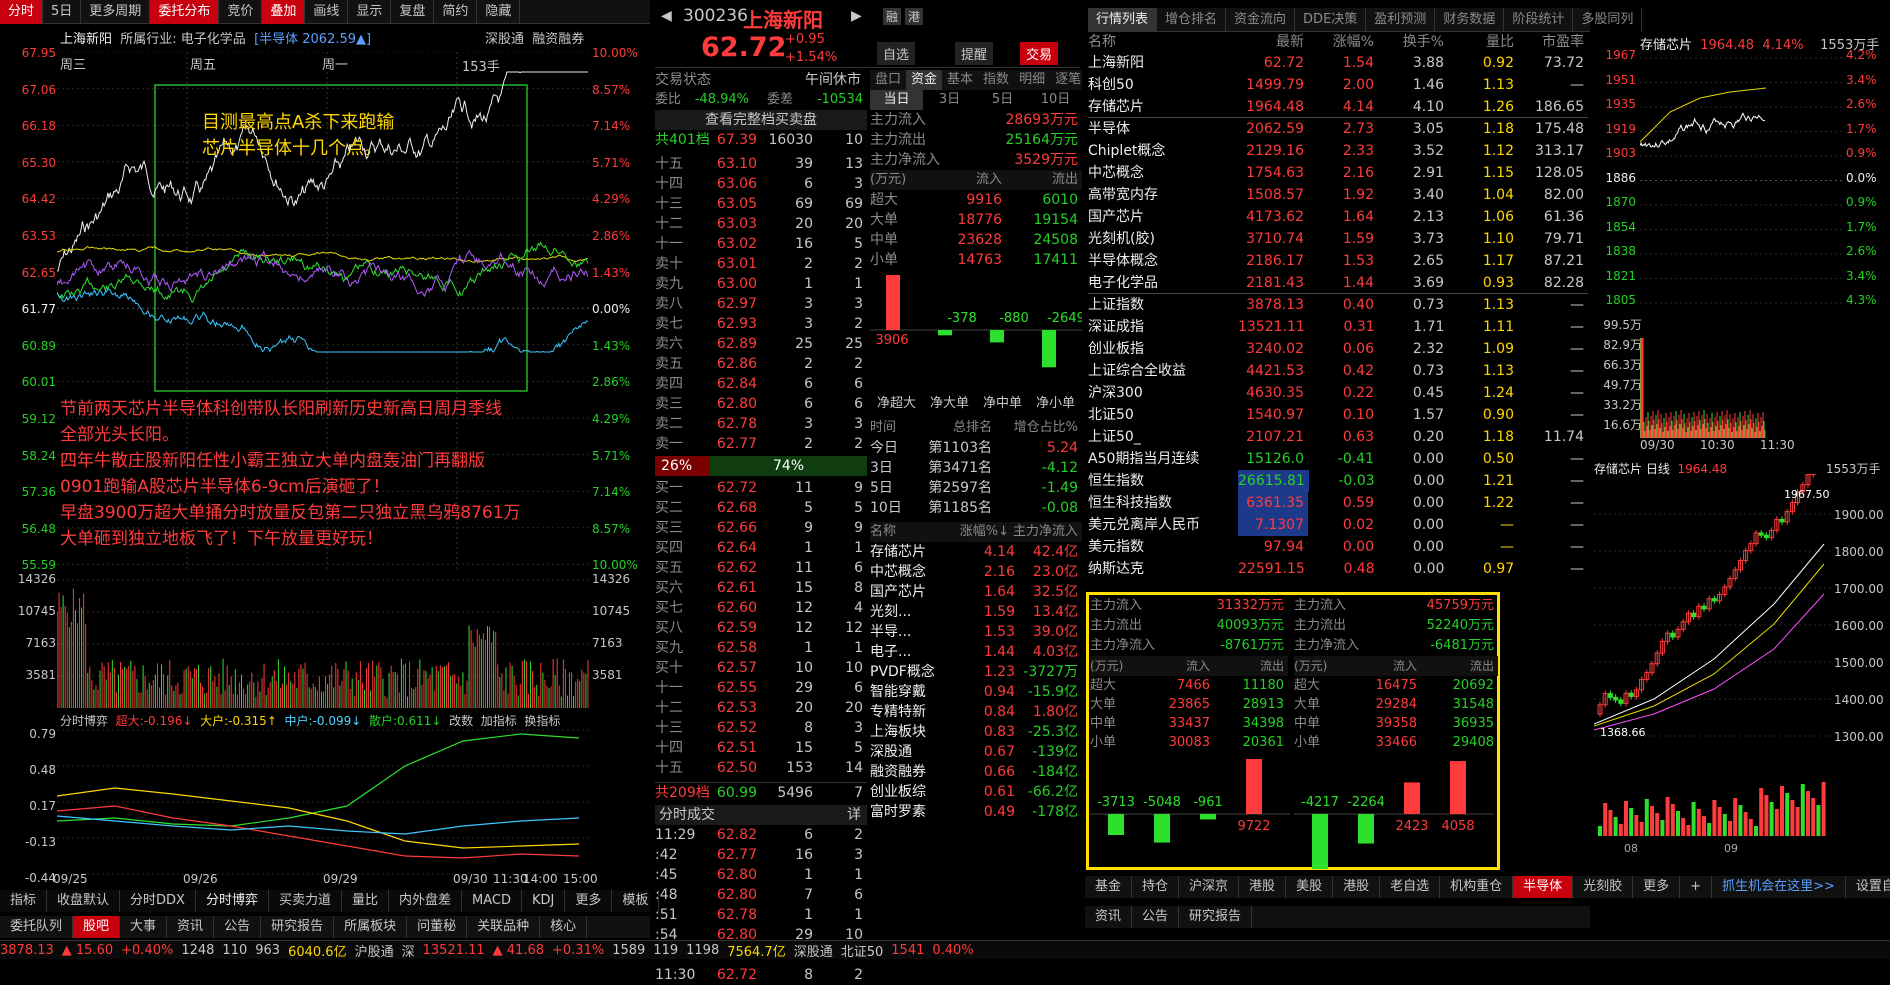  I want to click on sector-row: 中芯概念 2.16 23.0亿, so click(976, 572).